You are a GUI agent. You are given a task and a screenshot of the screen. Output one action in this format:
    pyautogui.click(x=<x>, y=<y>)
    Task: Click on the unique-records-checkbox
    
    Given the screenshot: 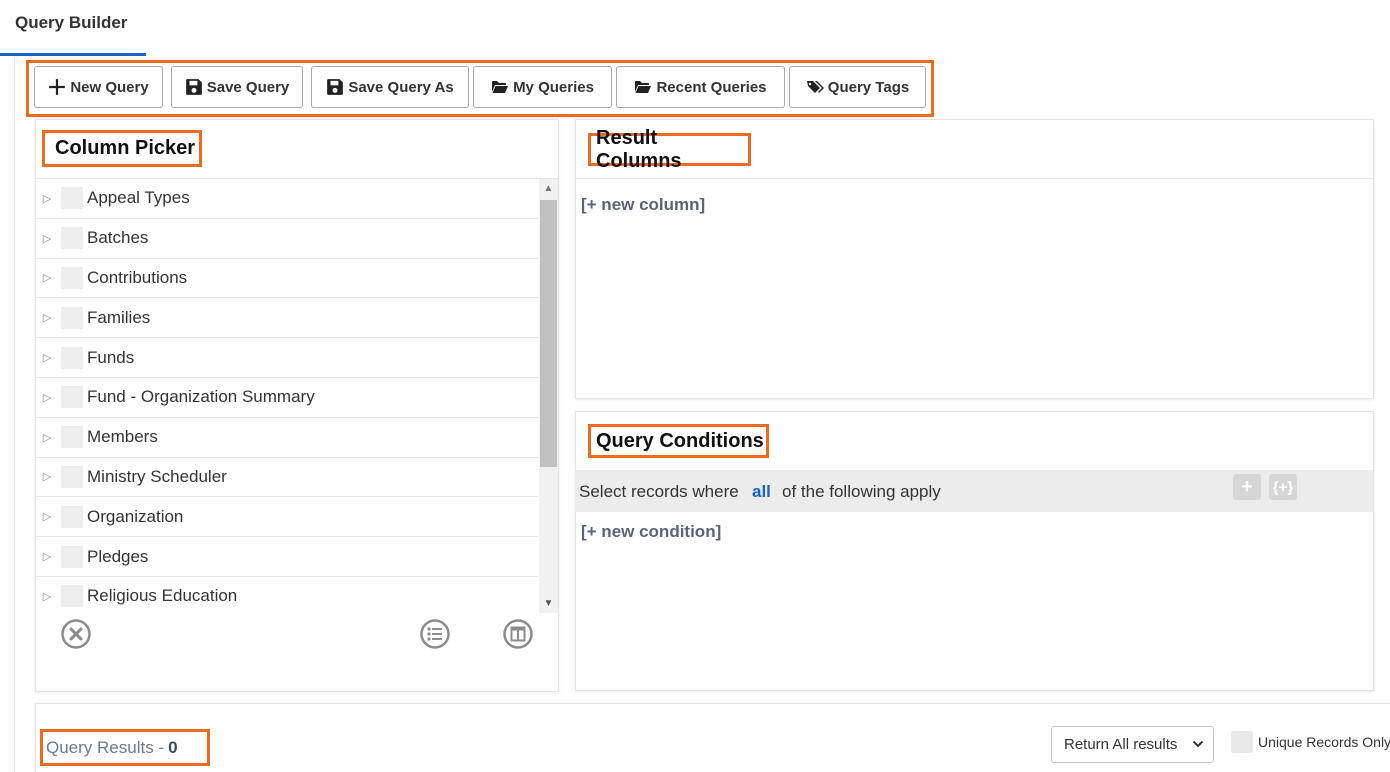 What is the action you would take?
    pyautogui.click(x=1242, y=742)
    